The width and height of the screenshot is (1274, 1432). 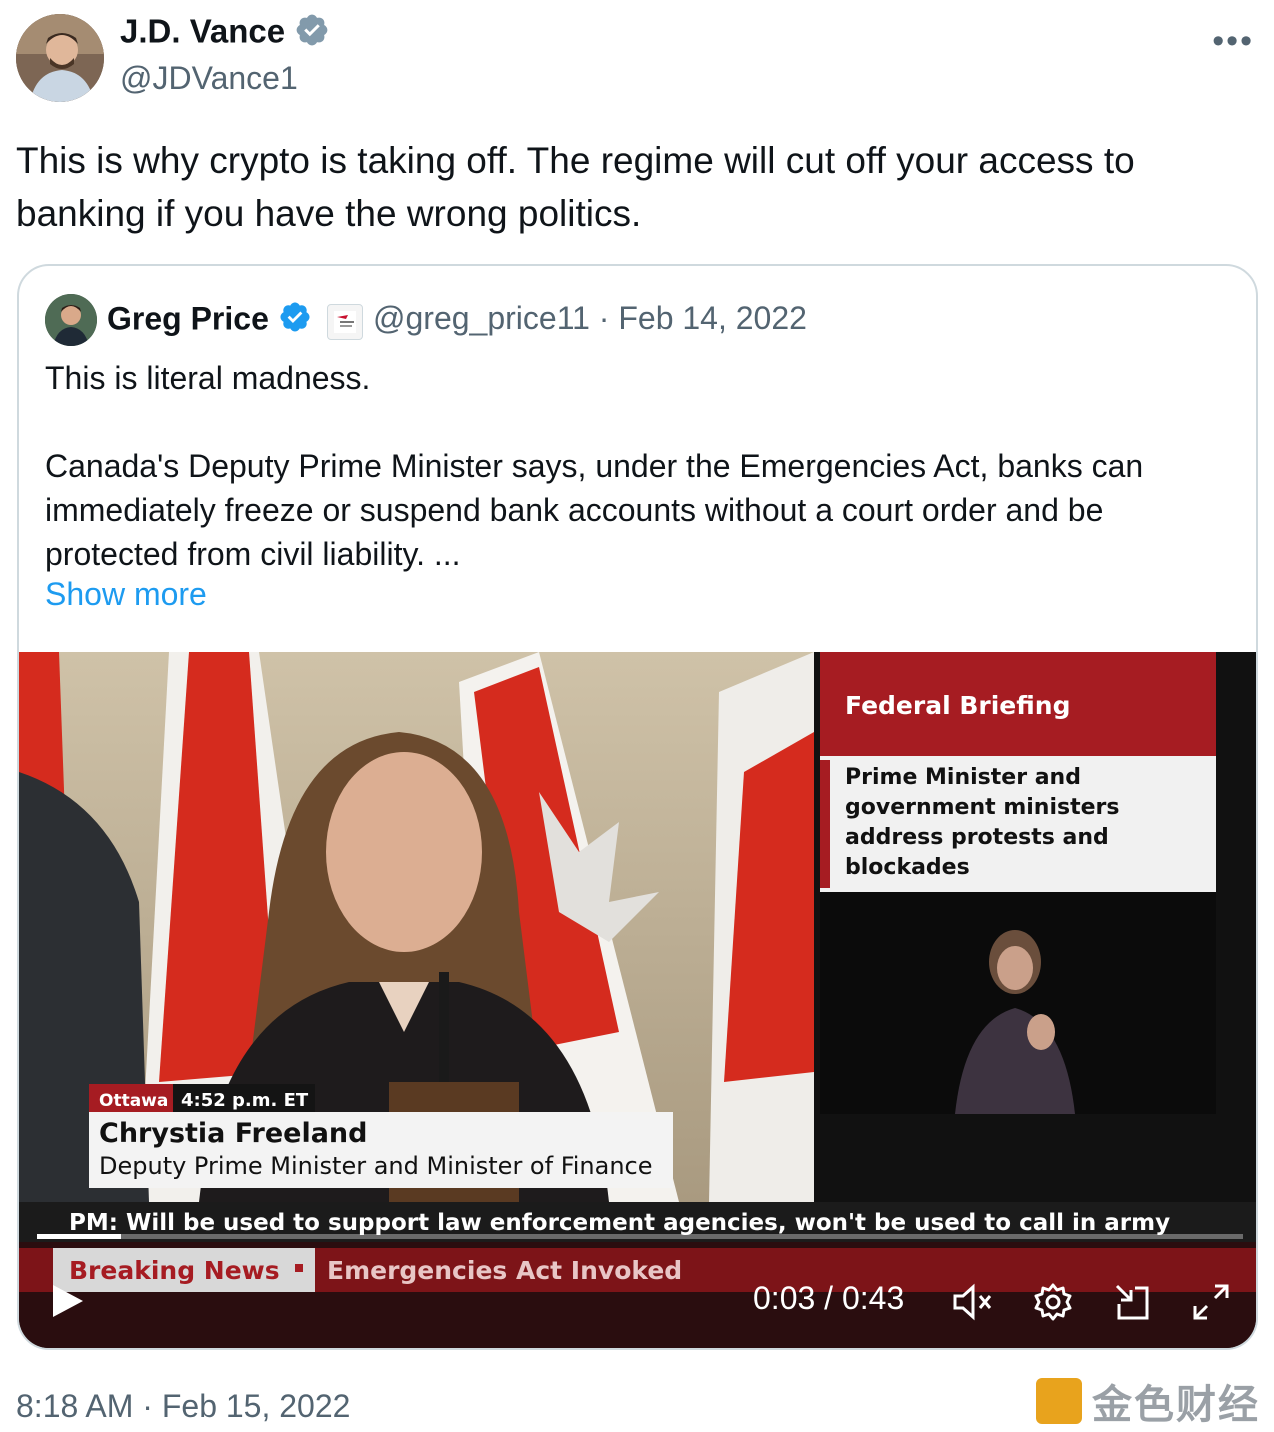 I want to click on breaking-label: Breaking News, so click(x=174, y=1270).